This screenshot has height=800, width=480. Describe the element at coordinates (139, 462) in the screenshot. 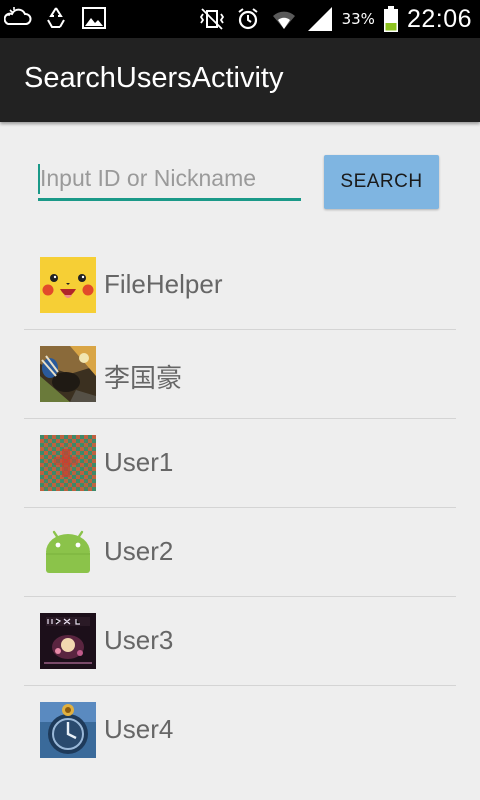

I see `user-name: User1` at that location.